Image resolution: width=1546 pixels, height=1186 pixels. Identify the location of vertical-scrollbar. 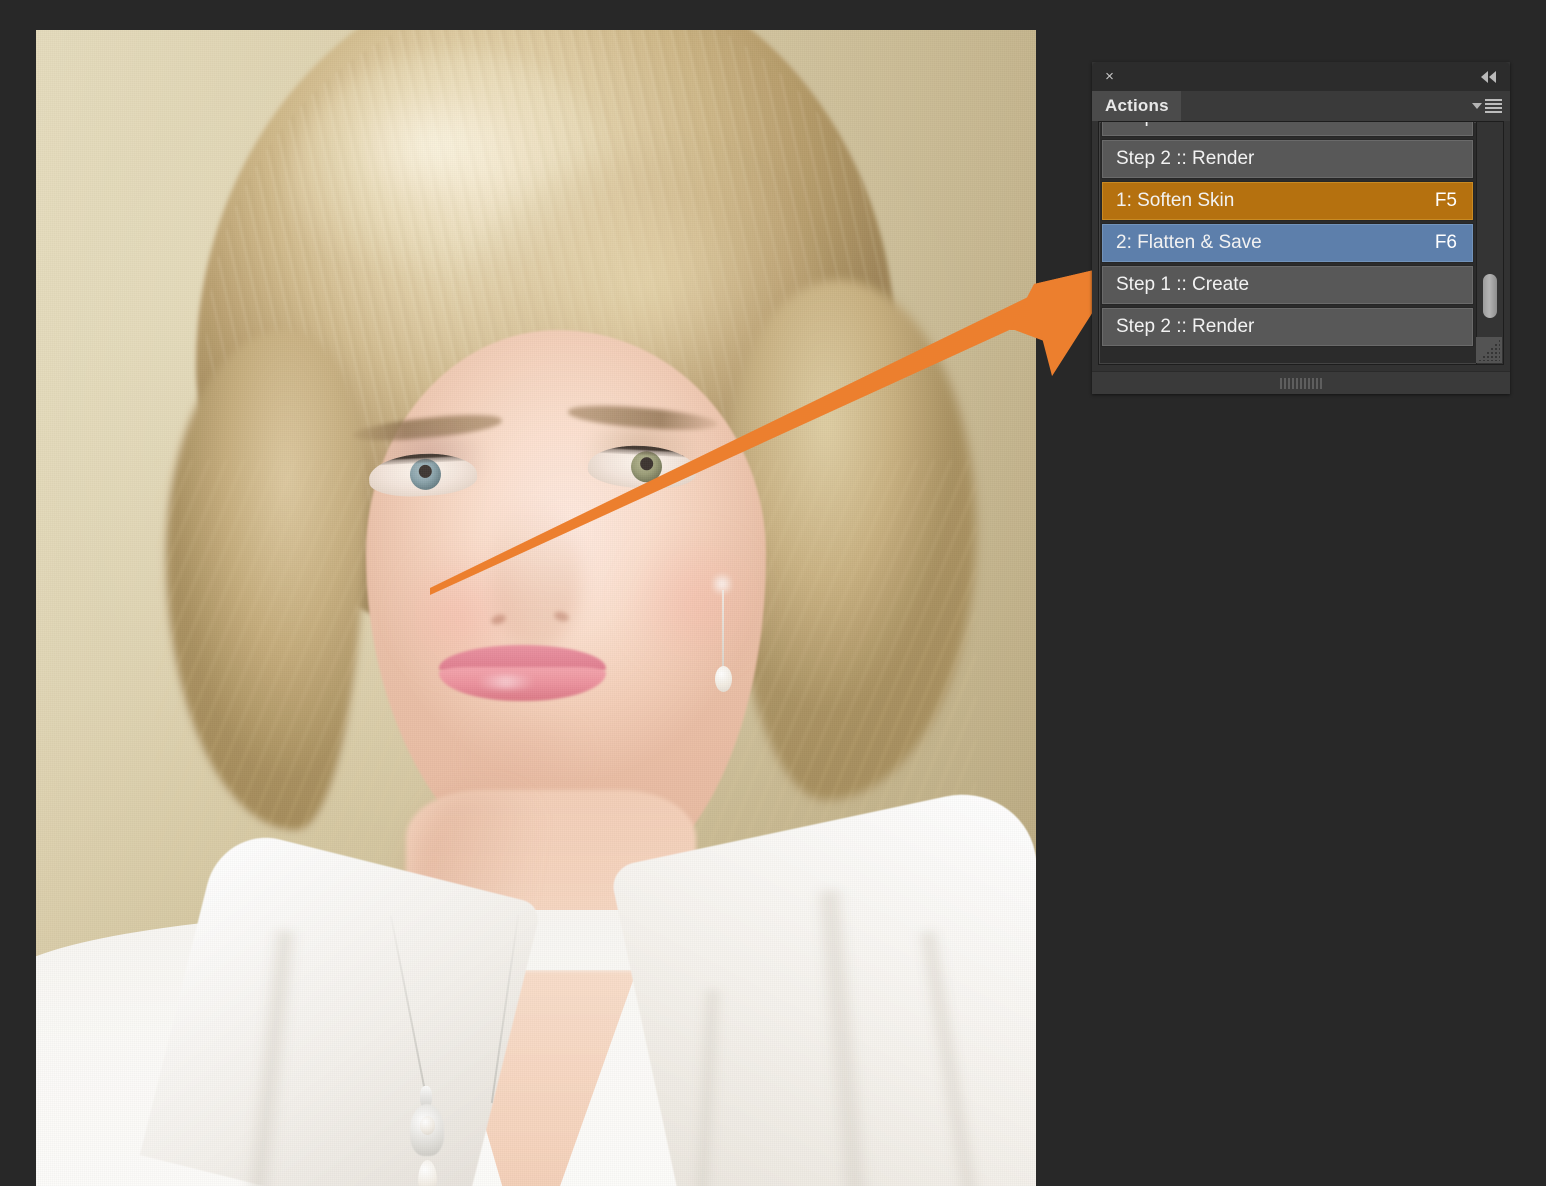
(1489, 243).